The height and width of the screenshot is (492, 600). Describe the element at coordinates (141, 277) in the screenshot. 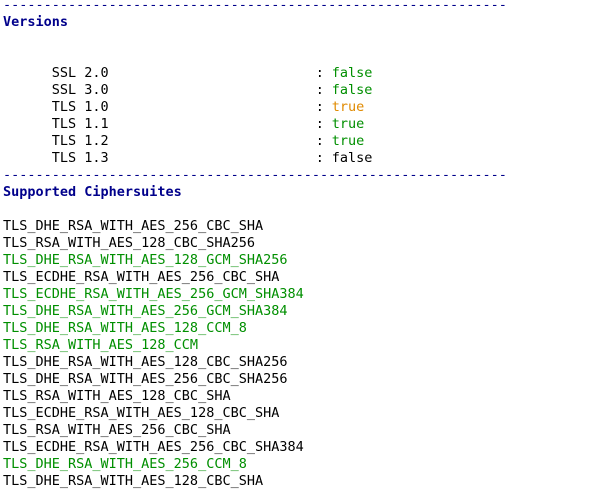

I see `ciphersuite-item: TLS_ECDHE_RSA_WITH_AES_256_CBC_SHA` at that location.